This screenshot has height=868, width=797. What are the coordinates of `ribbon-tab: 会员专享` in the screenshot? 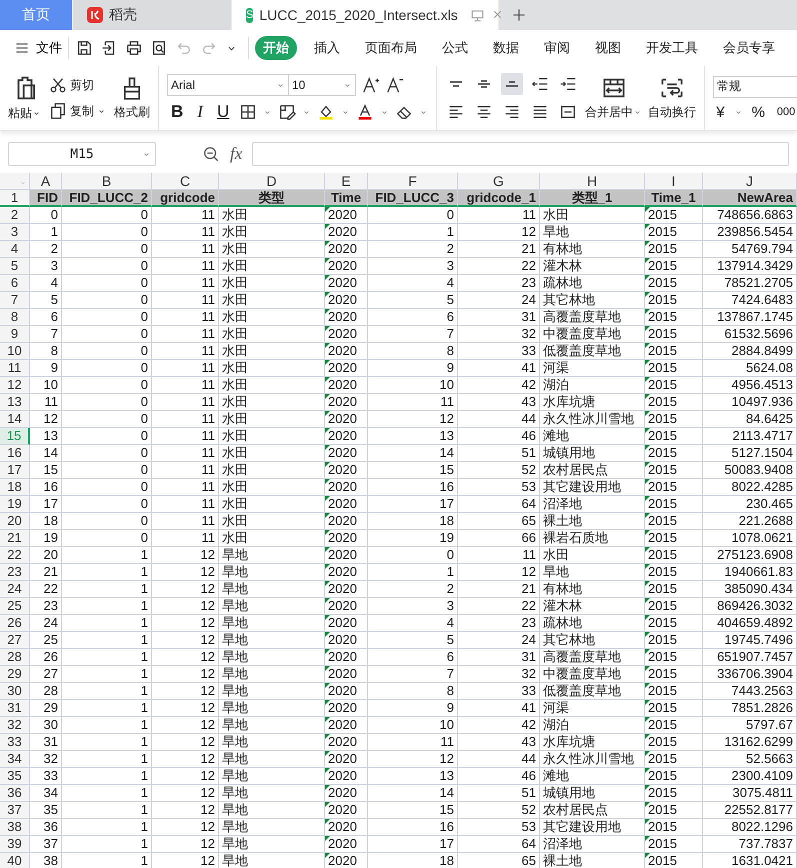 It's located at (749, 48).